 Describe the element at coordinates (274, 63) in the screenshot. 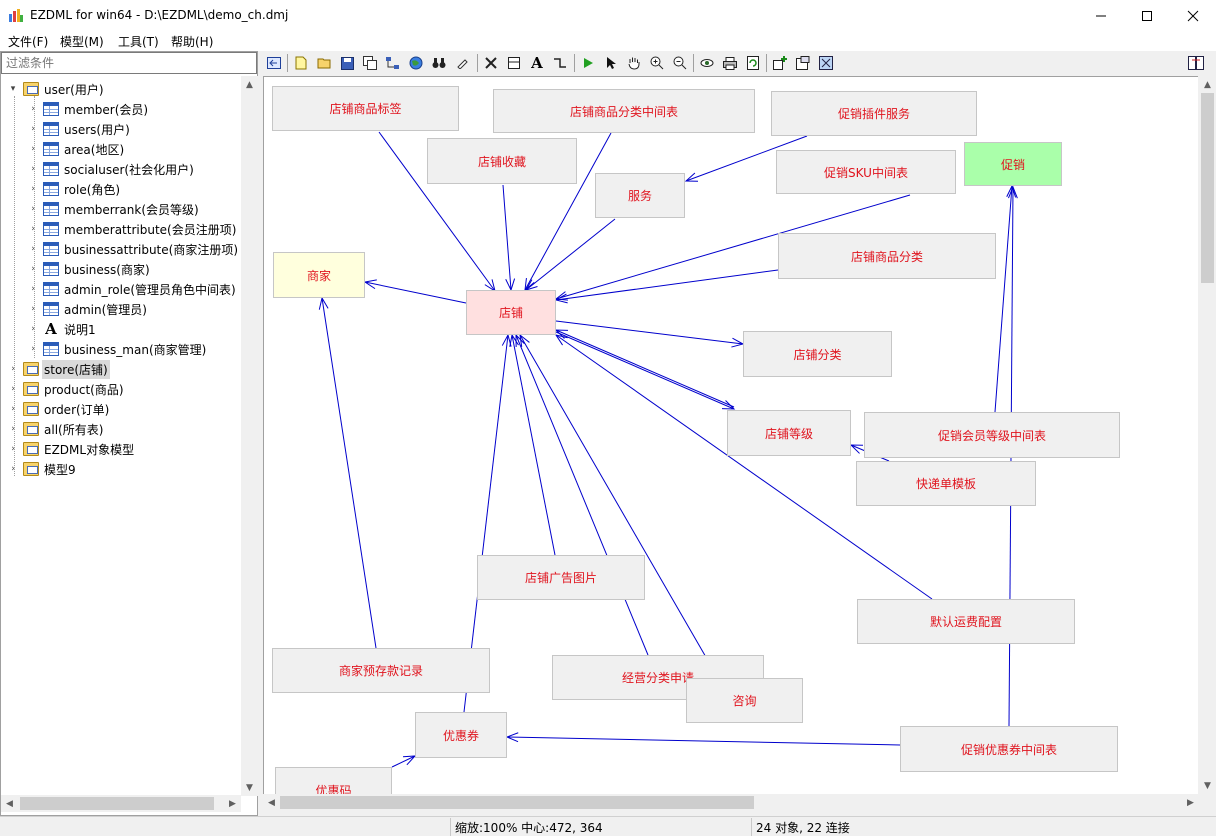

I see `back-icon` at that location.